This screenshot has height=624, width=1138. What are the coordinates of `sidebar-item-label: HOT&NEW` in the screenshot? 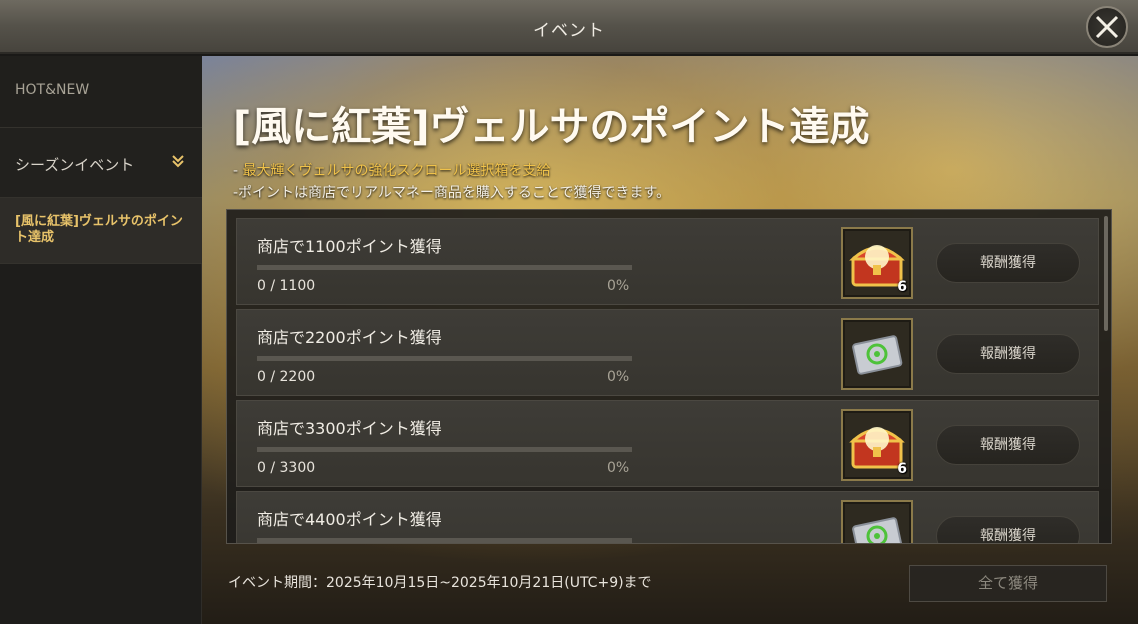 It's located at (52, 90).